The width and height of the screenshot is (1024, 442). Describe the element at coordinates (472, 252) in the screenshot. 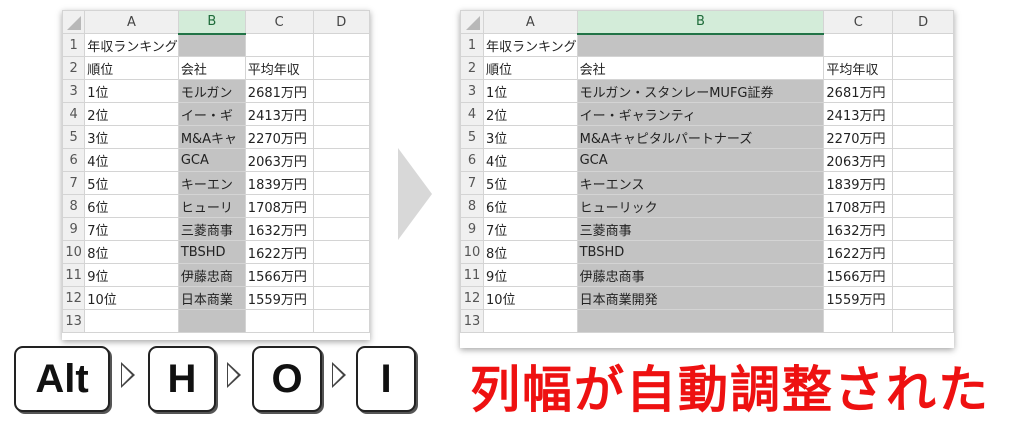

I see `row-header: 10` at that location.